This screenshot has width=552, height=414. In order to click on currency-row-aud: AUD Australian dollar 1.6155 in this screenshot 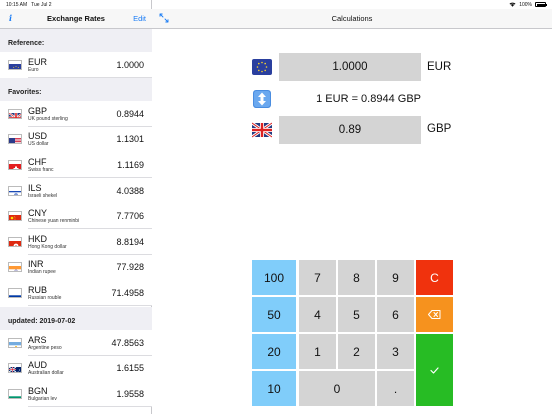, I will do `click(76, 368)`.